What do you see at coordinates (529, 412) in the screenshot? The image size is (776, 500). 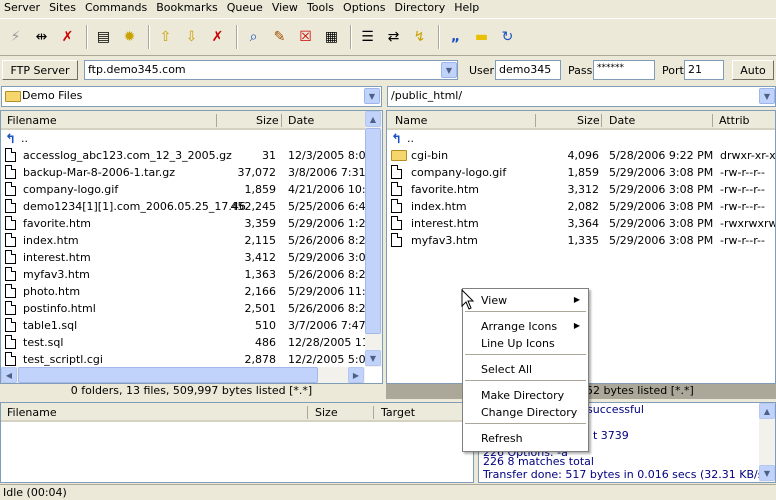 I see `menu-item-change-directory: Change Directory` at bounding box center [529, 412].